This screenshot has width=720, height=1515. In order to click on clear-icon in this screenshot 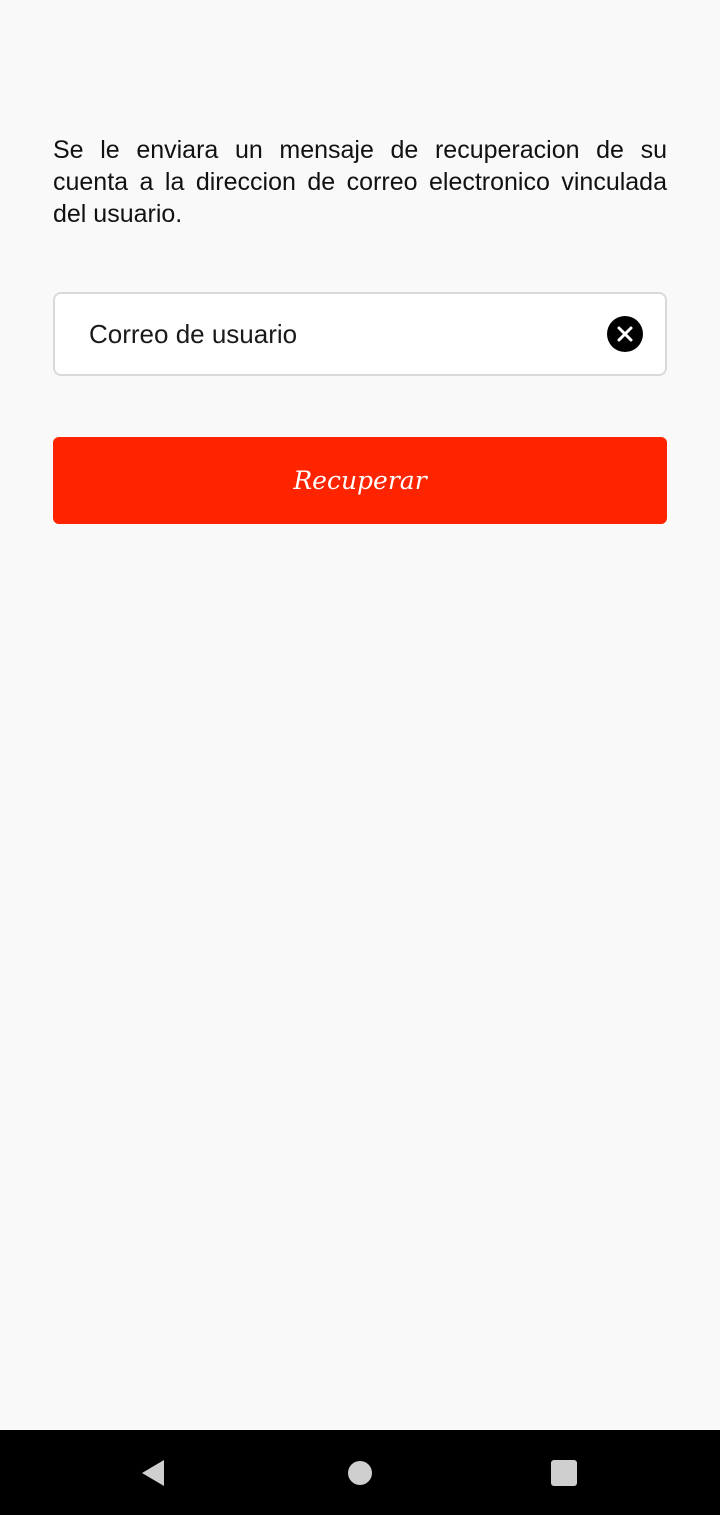, I will do `click(625, 334)`.